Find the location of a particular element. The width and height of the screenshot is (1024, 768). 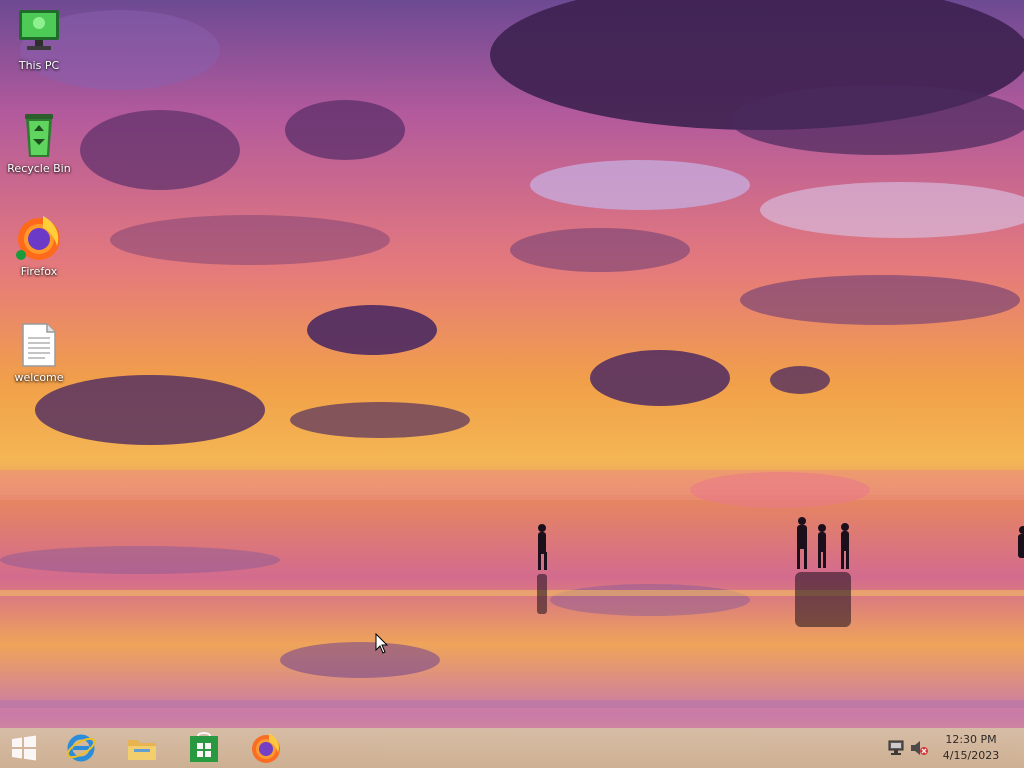

firefox-icon is located at coordinates (266, 748).